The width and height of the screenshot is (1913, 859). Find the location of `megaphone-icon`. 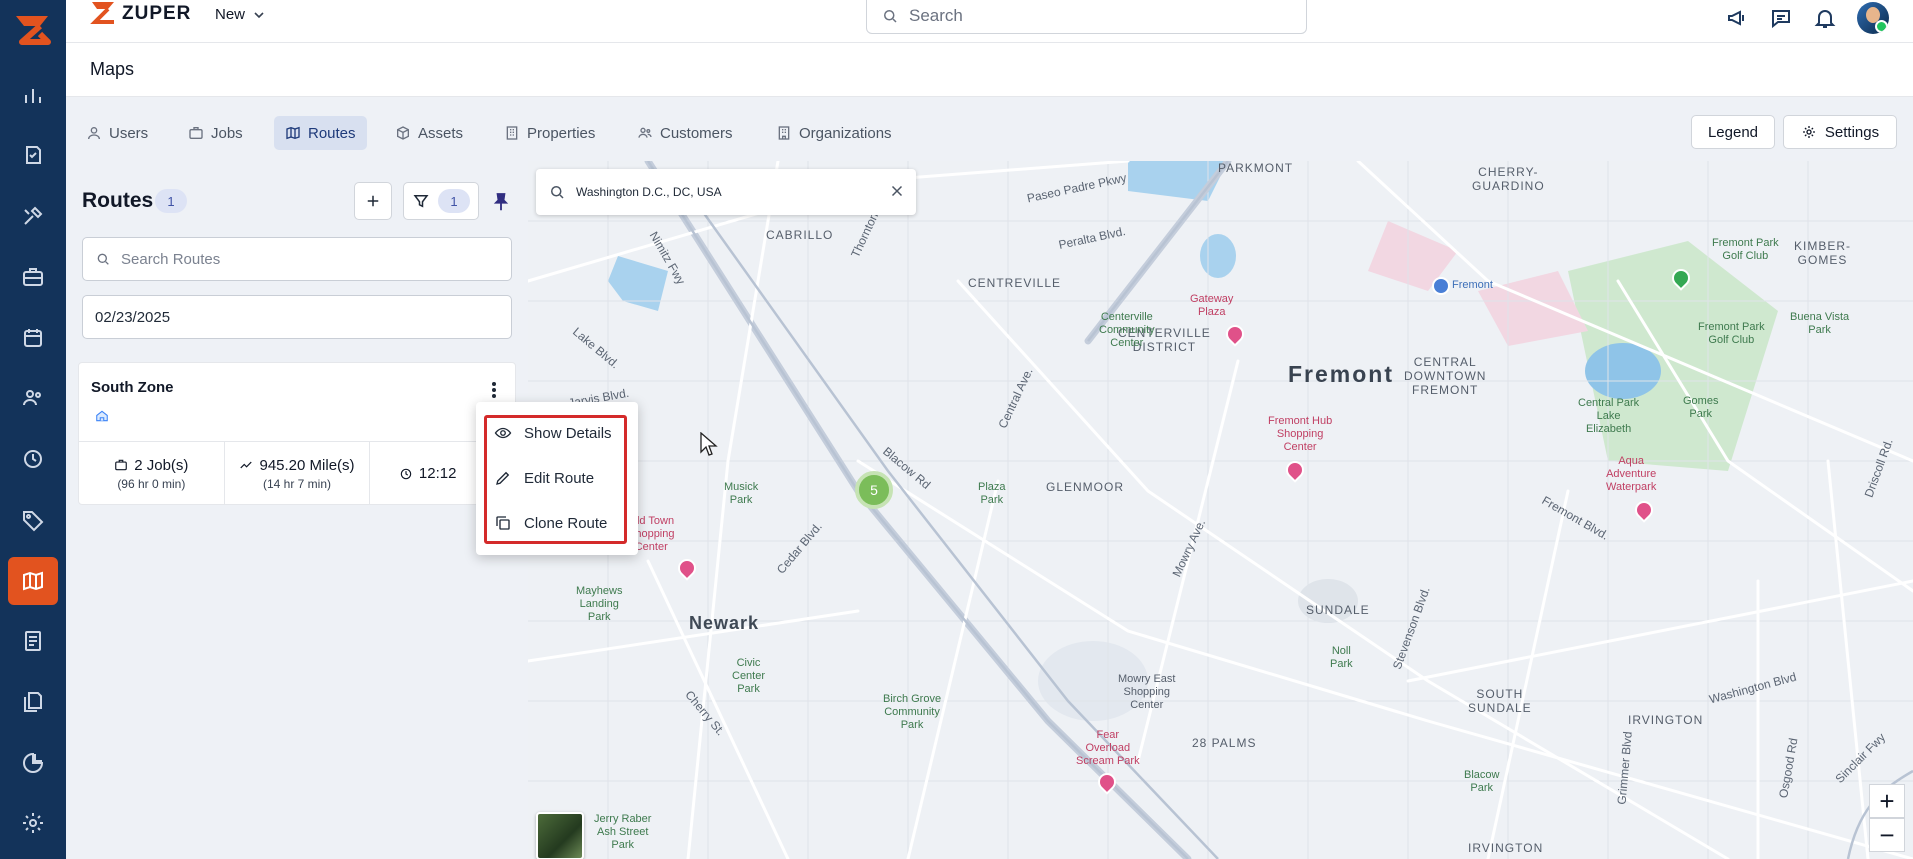

megaphone-icon is located at coordinates (1737, 18).